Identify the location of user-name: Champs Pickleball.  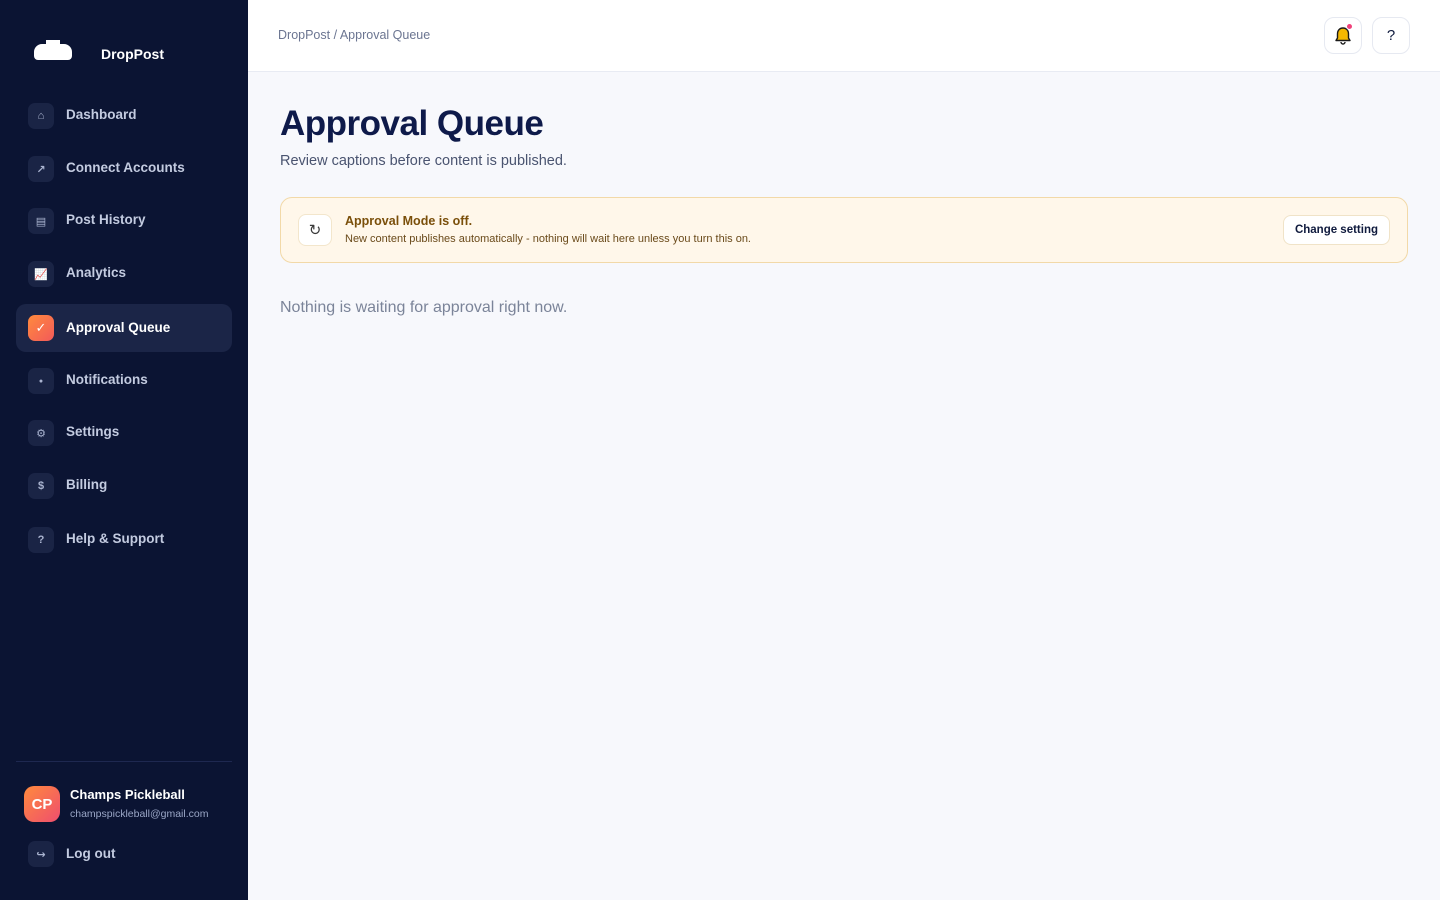
(127, 794).